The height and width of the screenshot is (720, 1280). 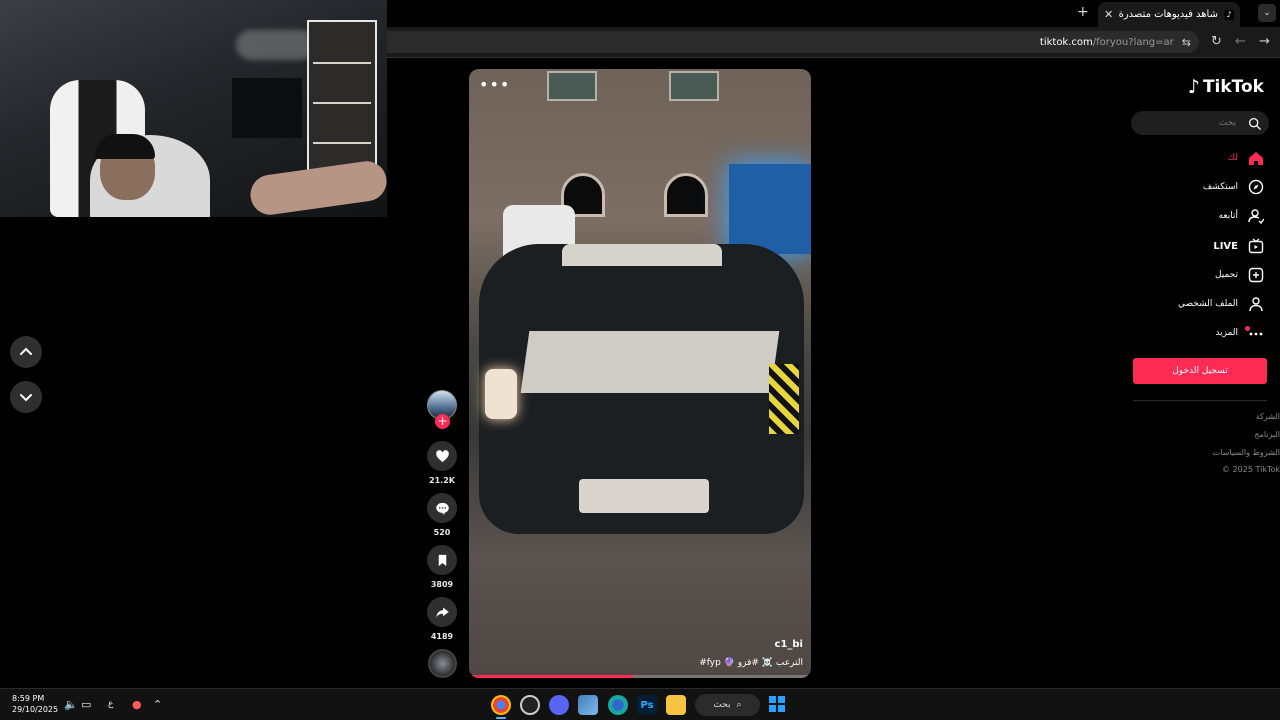 I want to click on share-icon, so click(x=442, y=612).